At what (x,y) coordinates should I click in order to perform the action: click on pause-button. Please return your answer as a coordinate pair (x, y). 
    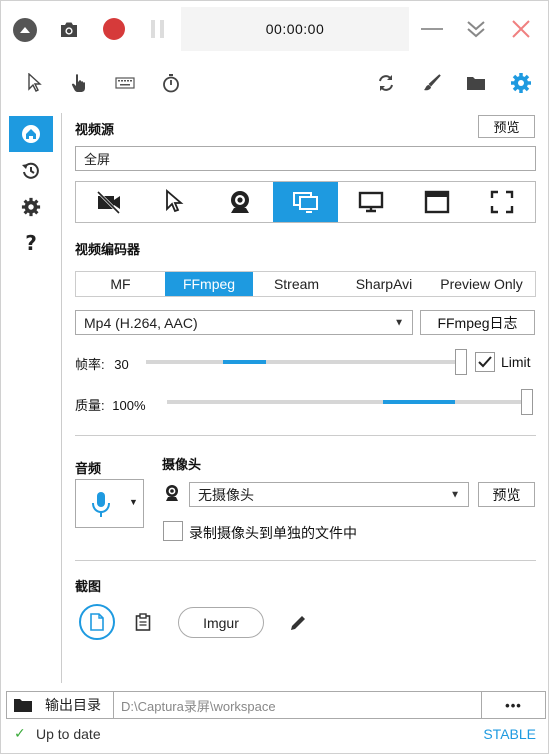
    Looking at the image, I should click on (158, 29).